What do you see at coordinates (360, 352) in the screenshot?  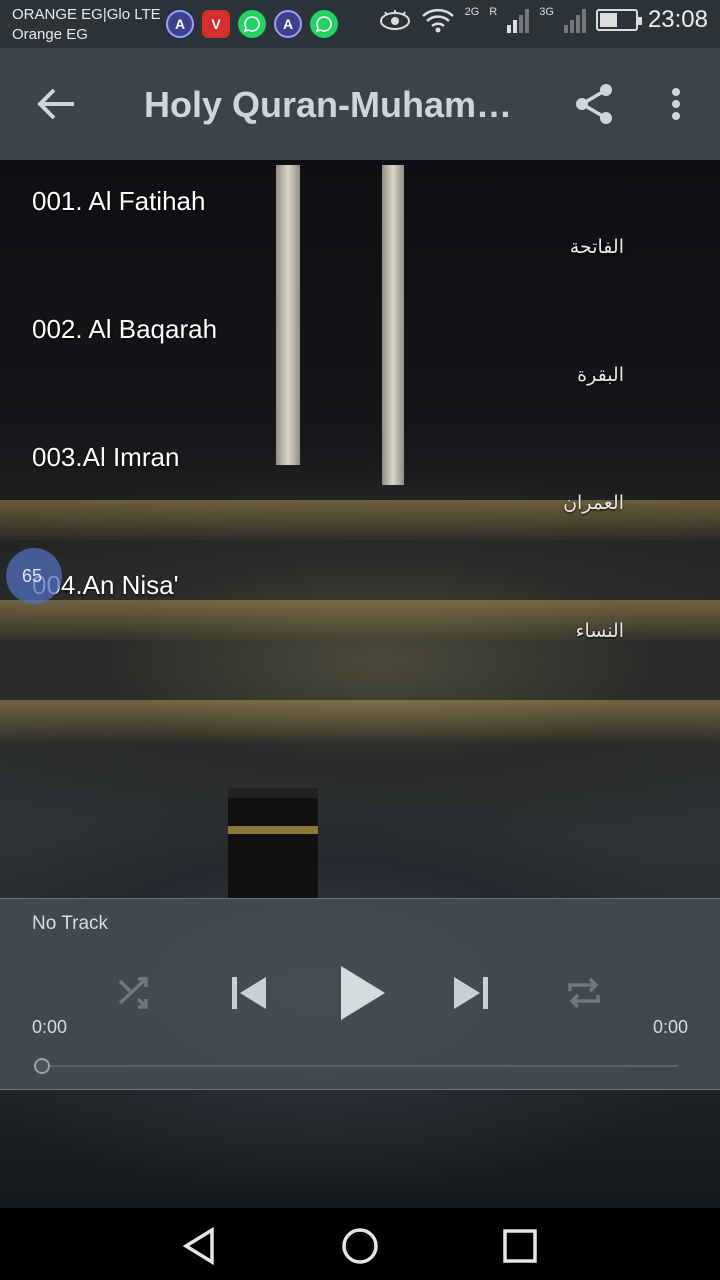 I see `track-item: 002. Al Baqarah البقرة` at bounding box center [360, 352].